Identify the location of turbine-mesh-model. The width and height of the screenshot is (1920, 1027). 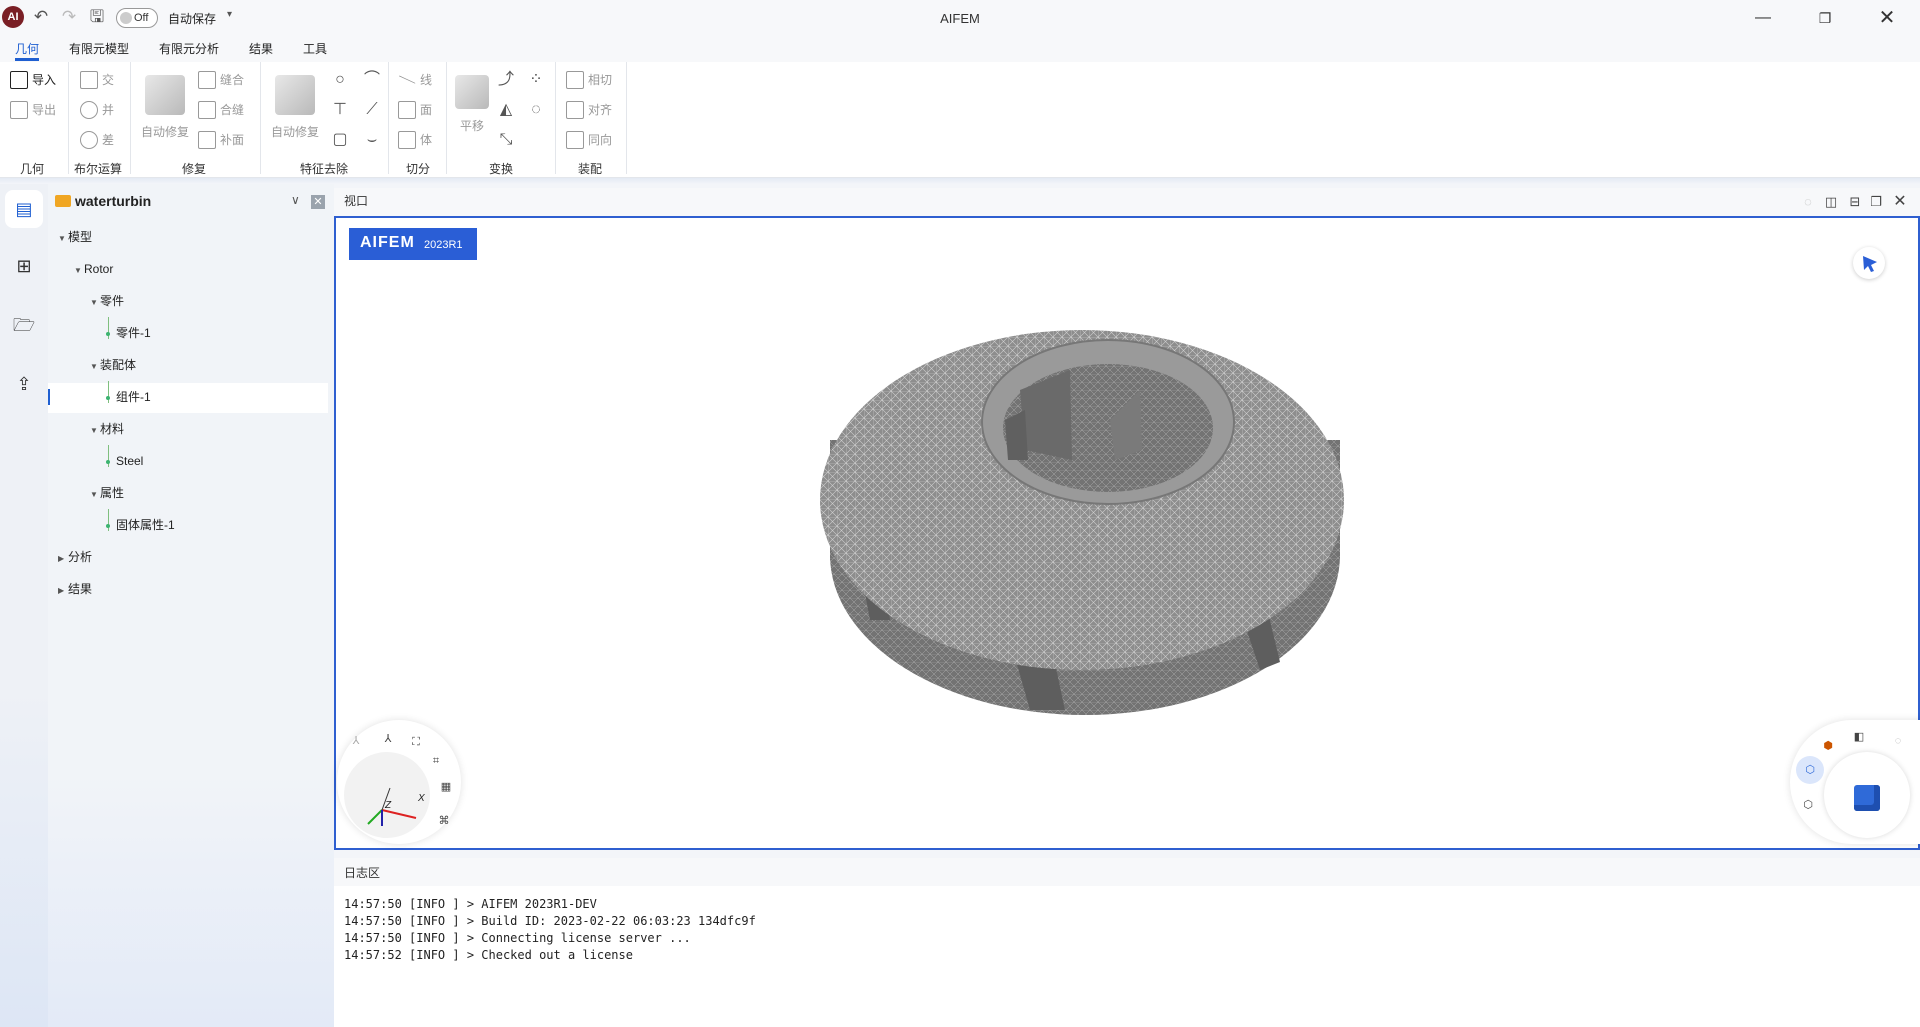
(1085, 525).